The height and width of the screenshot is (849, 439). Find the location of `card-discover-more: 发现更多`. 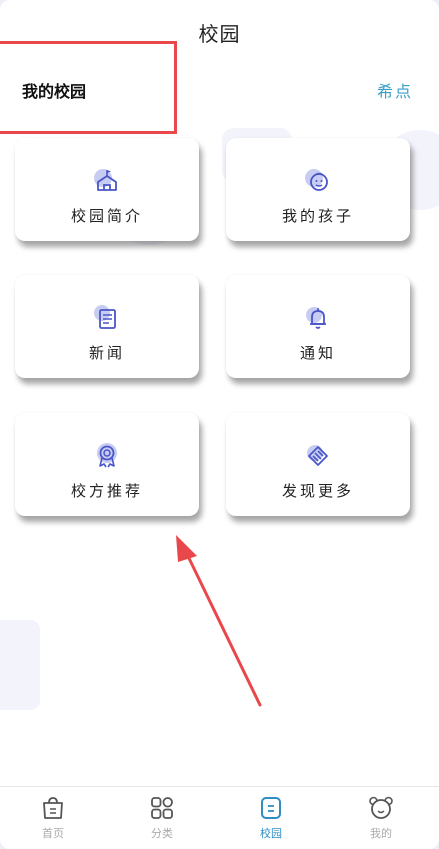

card-discover-more: 发现更多 is located at coordinates (318, 464).